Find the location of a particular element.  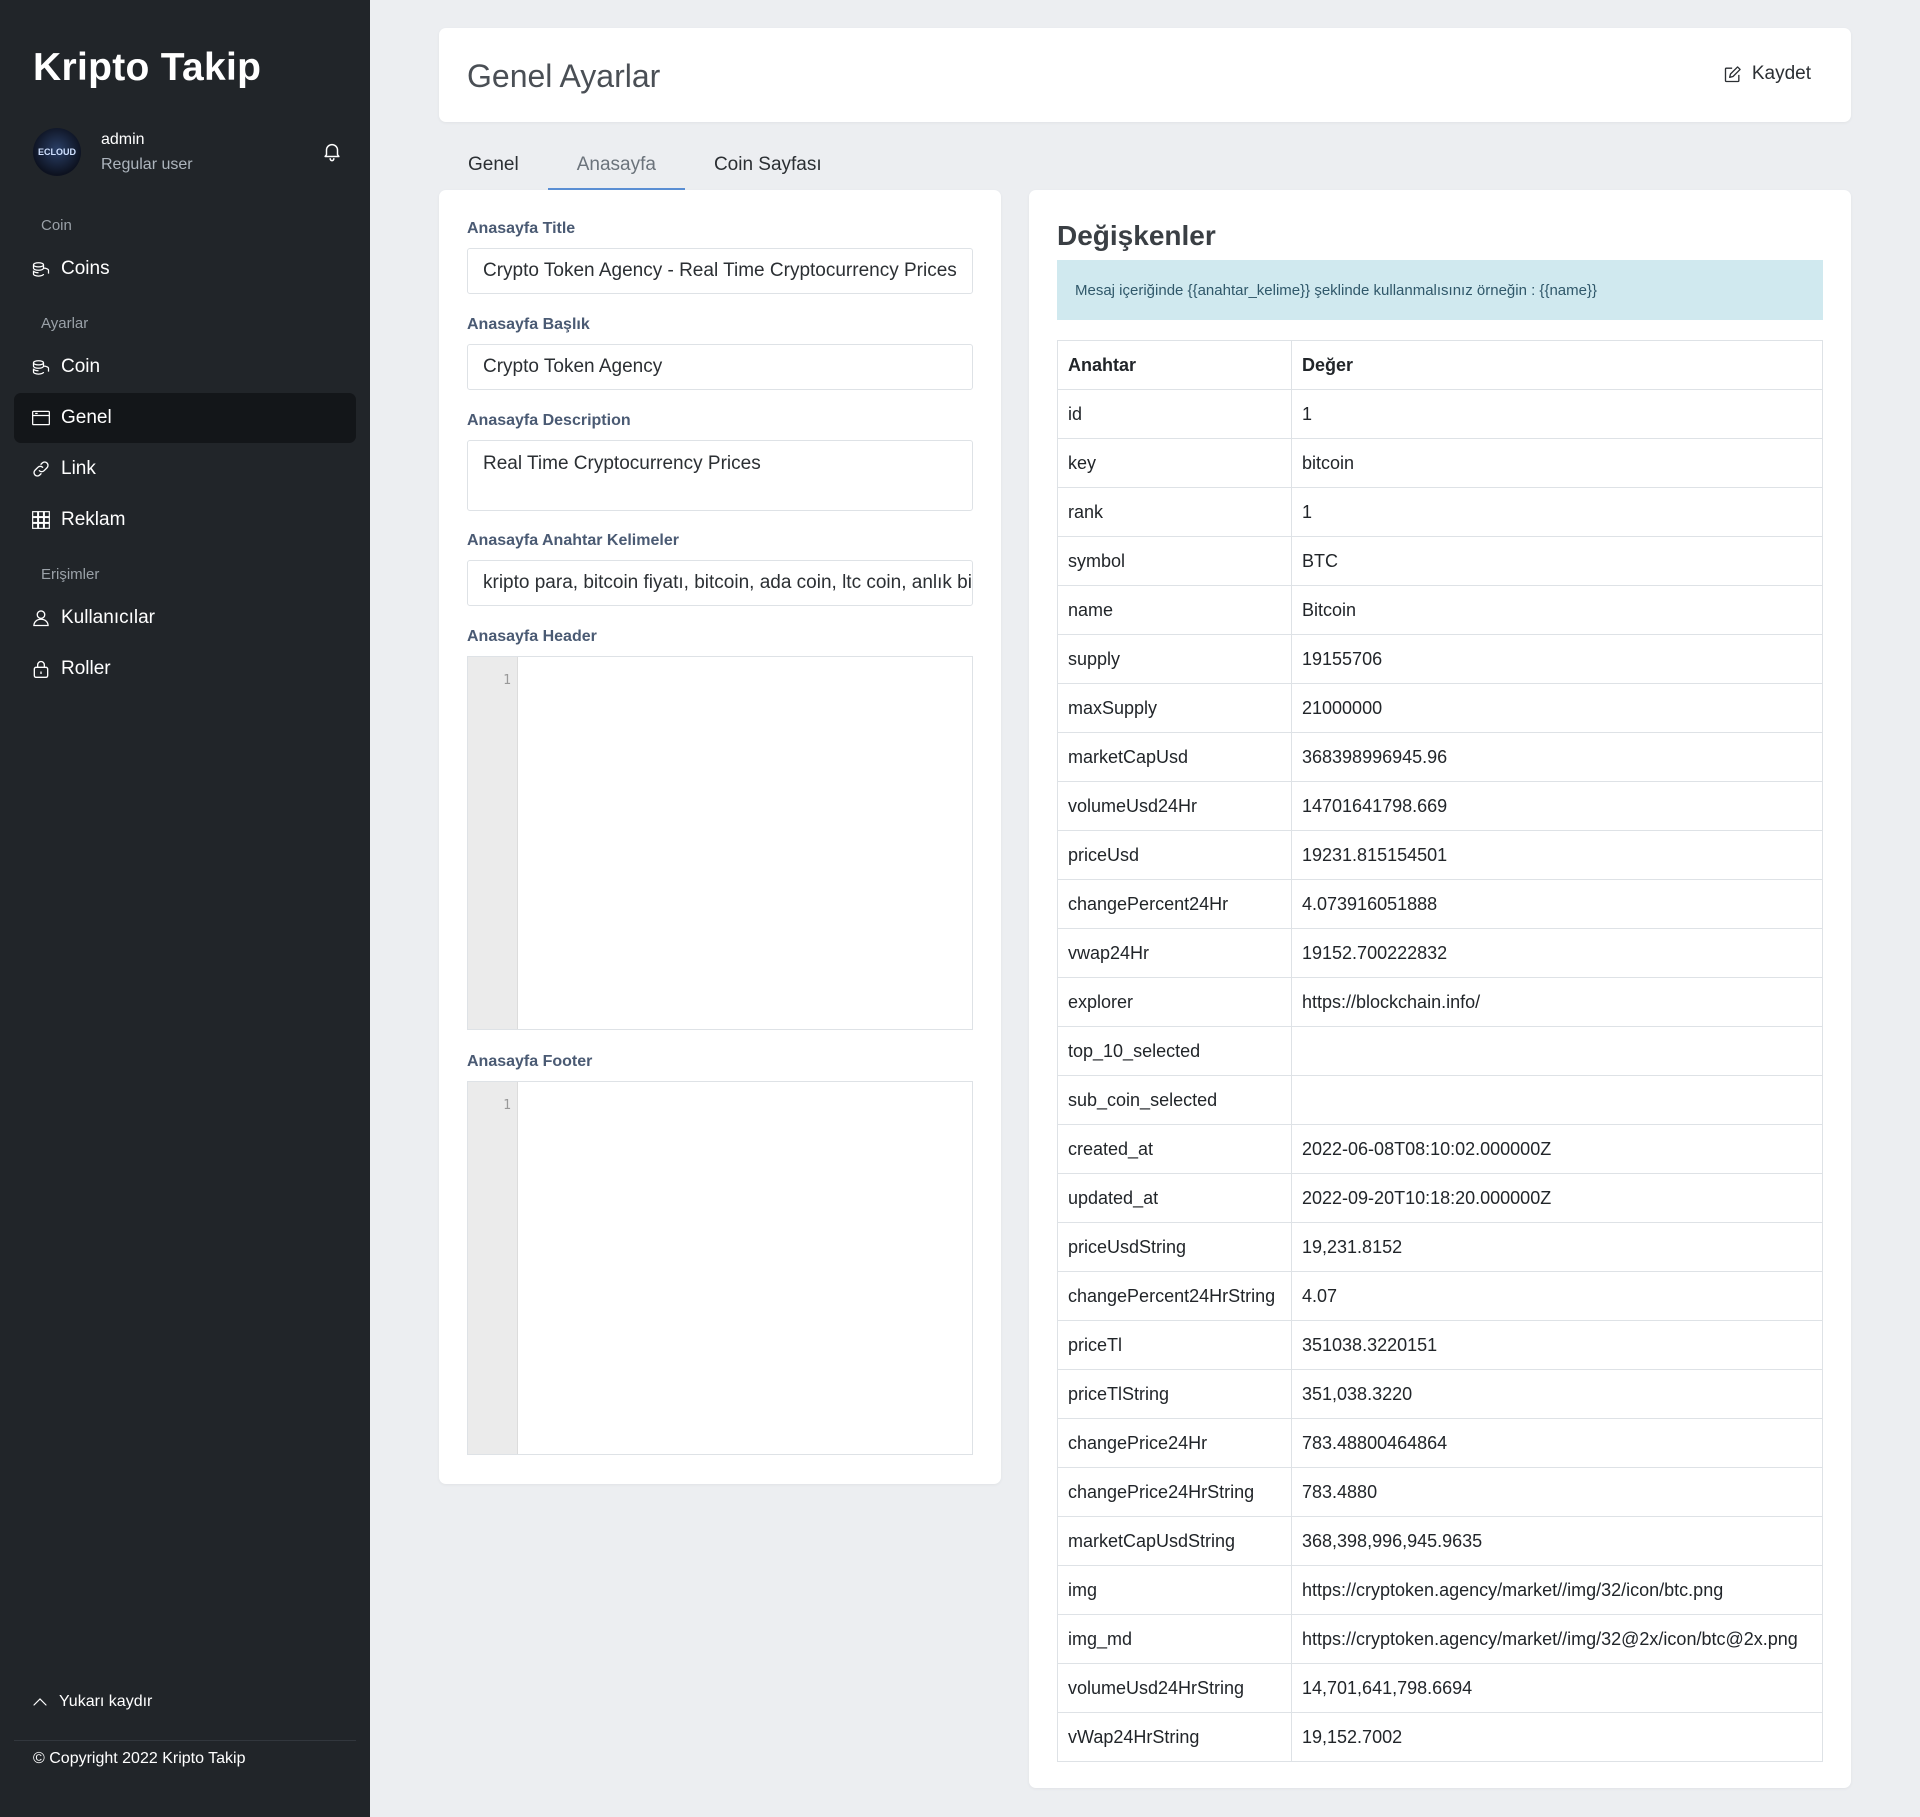

table-row: volumeUsd24Hr 14701641798.669 is located at coordinates (1440, 806).